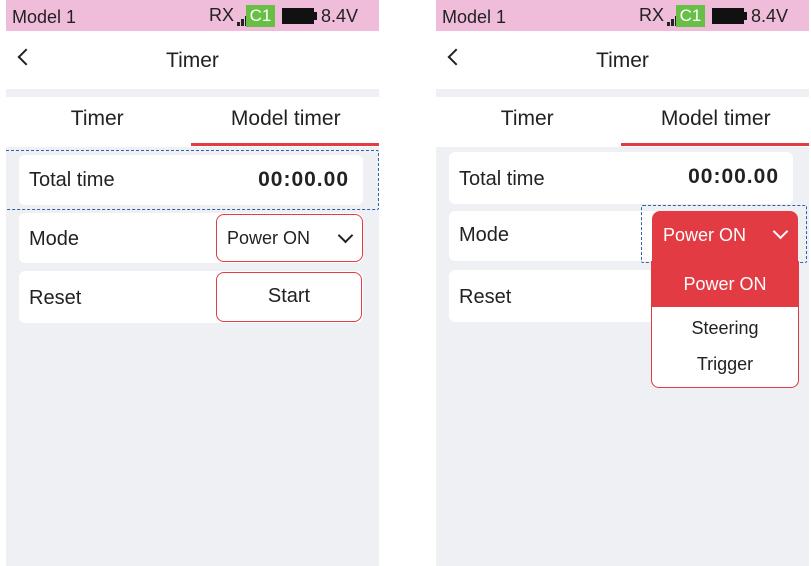 The image size is (811, 566). Describe the element at coordinates (502, 179) in the screenshot. I see `total-time-label: Total time` at that location.